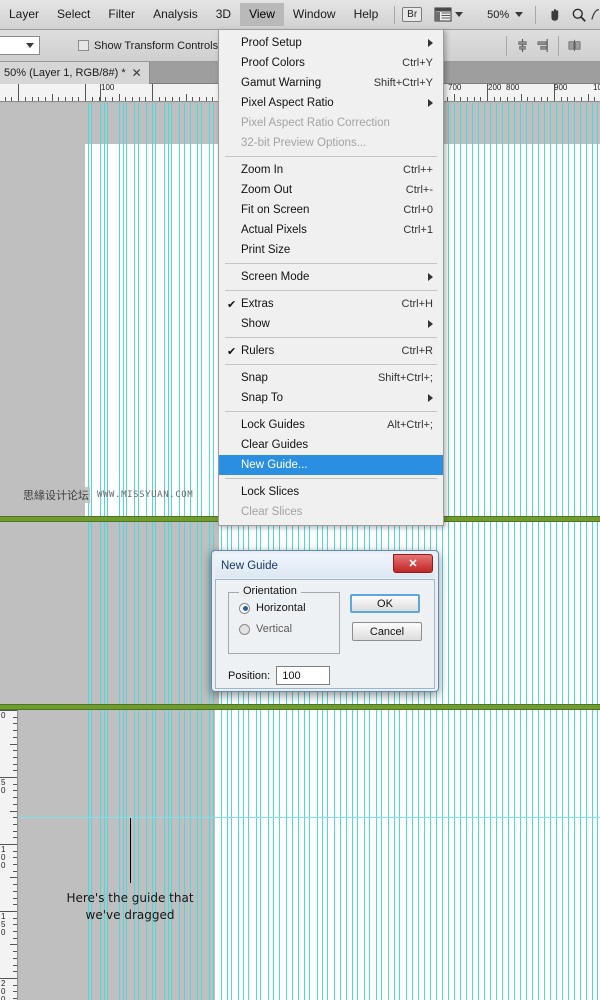 Image resolution: width=600 pixels, height=1000 pixels. Describe the element at coordinates (574, 45) in the screenshot. I see `distribute-horizontal-icon` at that location.